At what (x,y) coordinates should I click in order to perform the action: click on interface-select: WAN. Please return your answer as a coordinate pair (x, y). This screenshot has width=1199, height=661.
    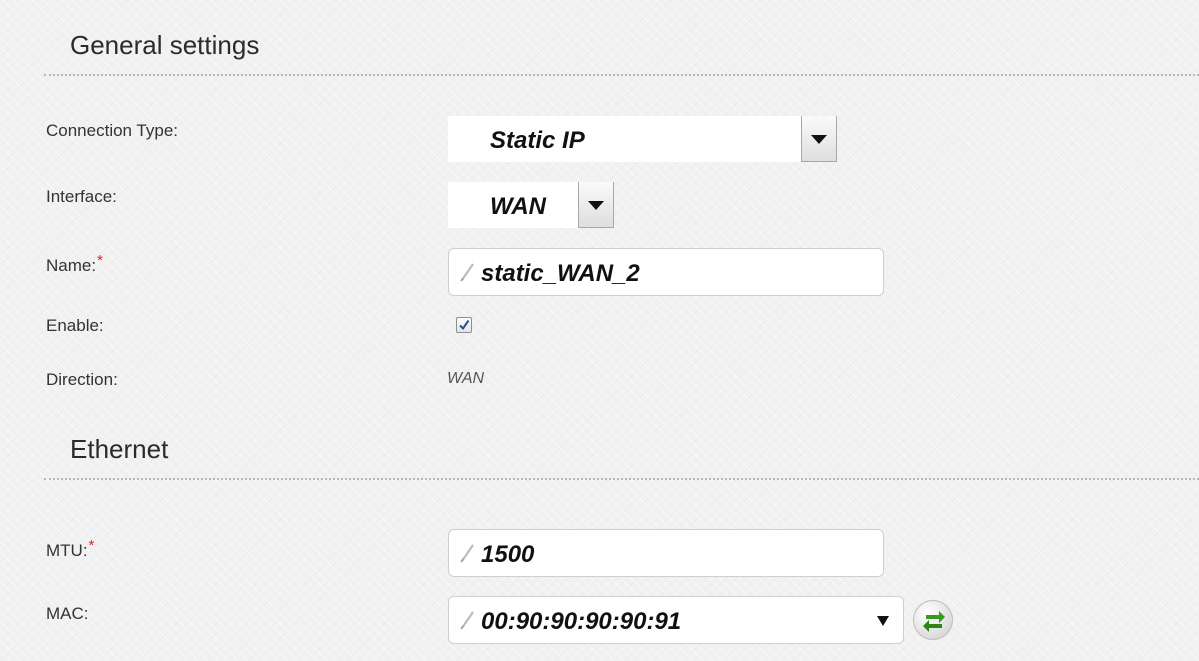
    Looking at the image, I should click on (531, 205).